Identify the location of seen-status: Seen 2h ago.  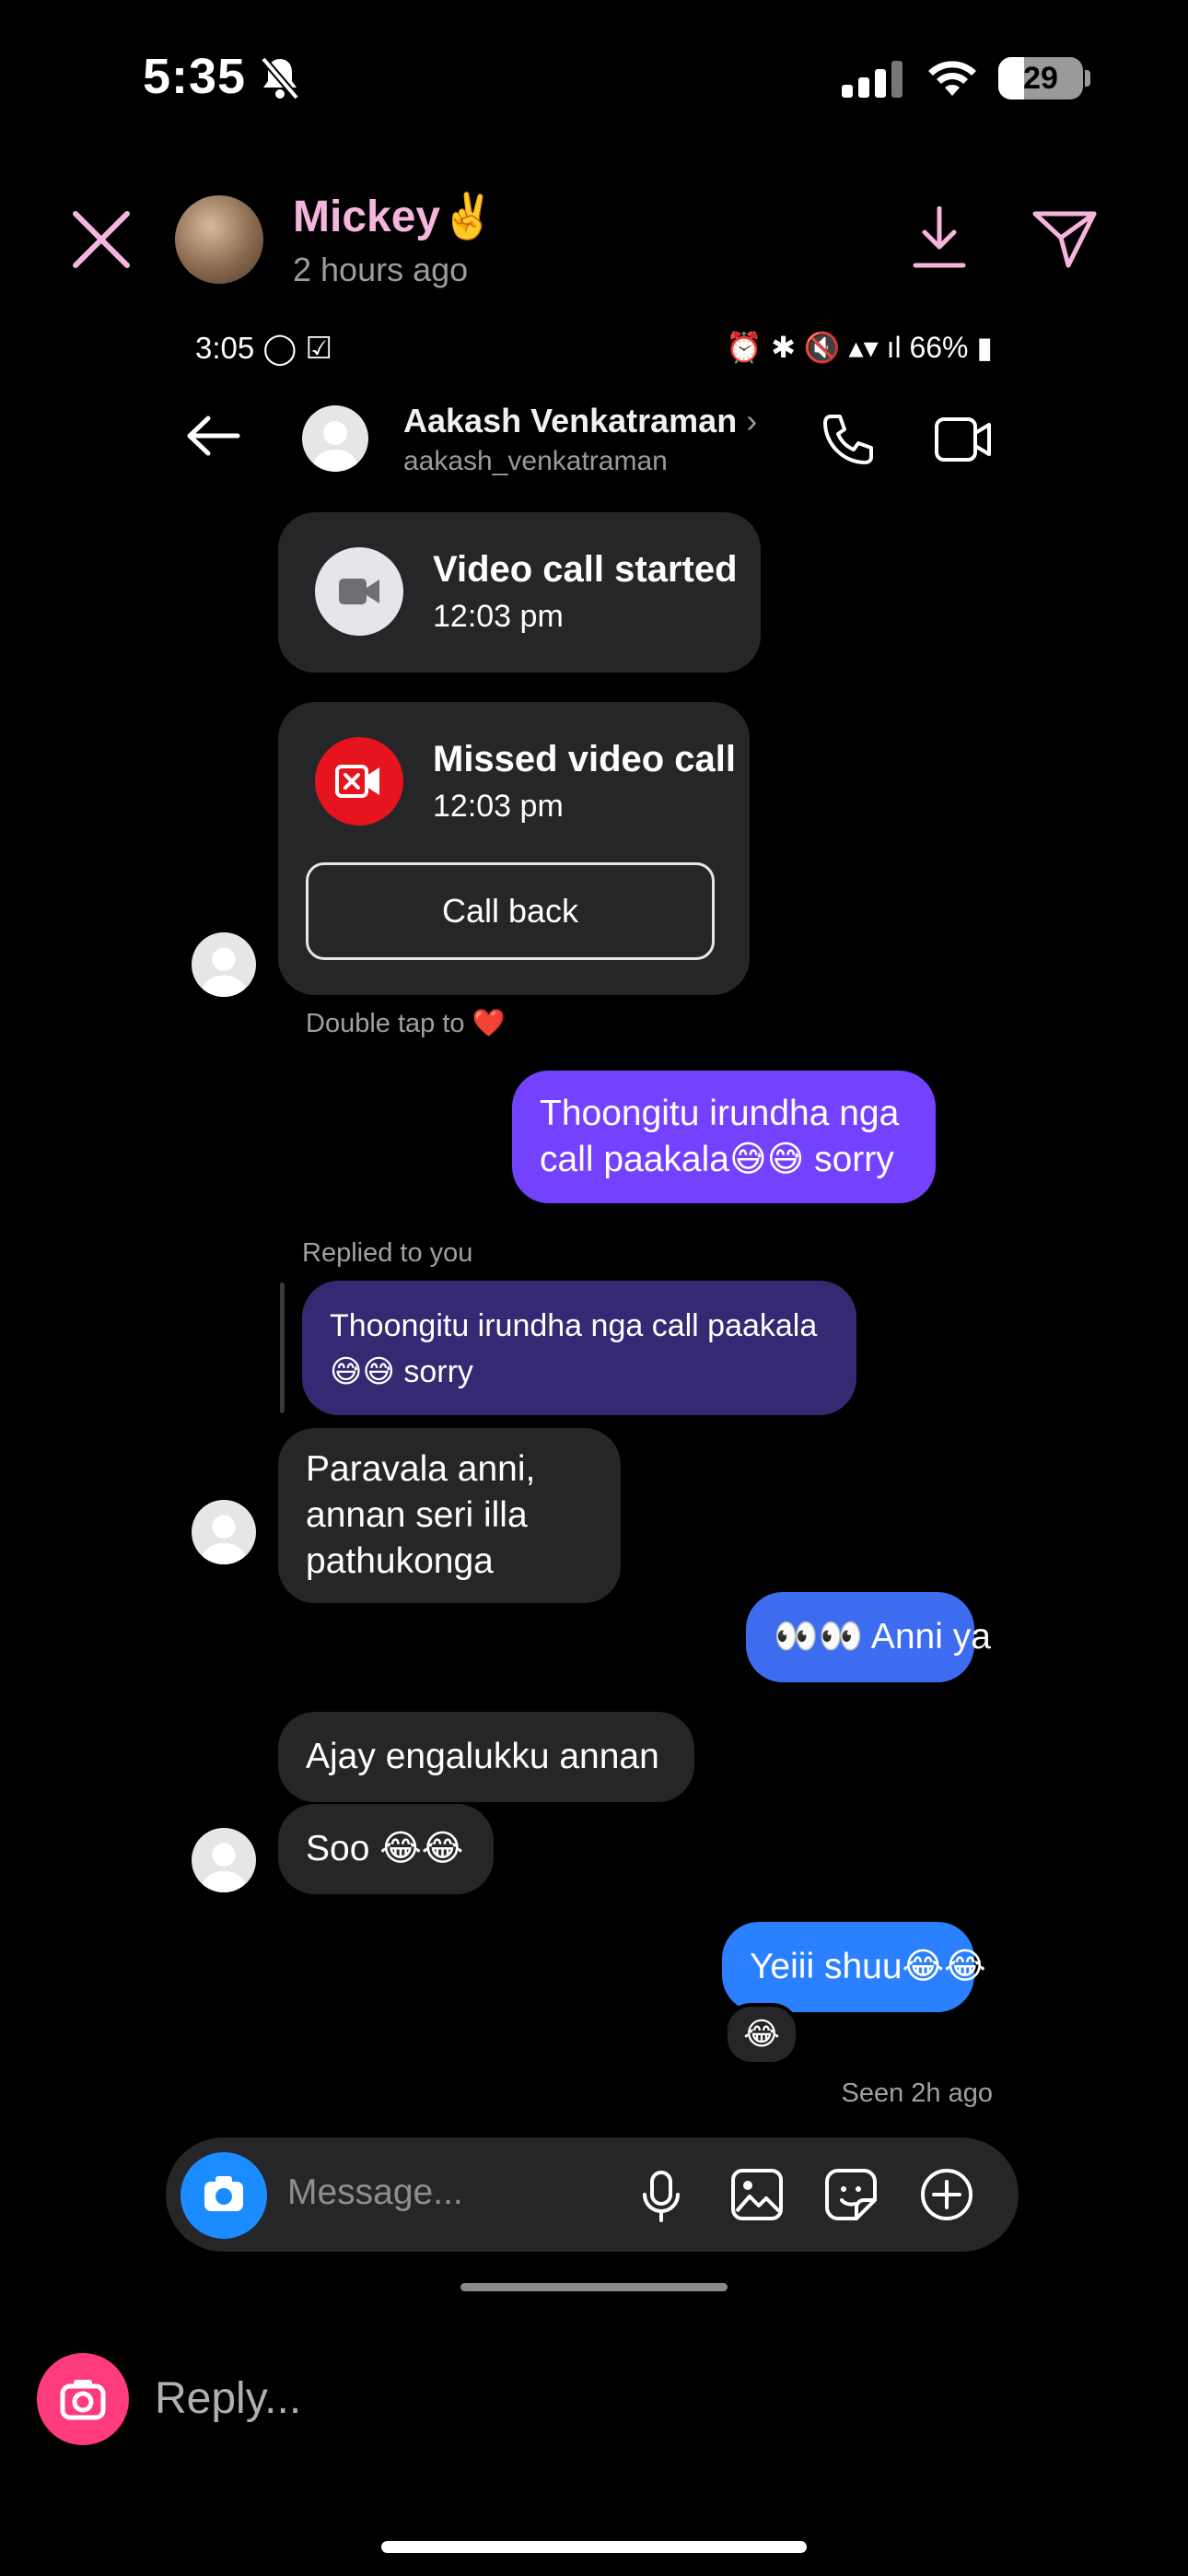
(917, 2093).